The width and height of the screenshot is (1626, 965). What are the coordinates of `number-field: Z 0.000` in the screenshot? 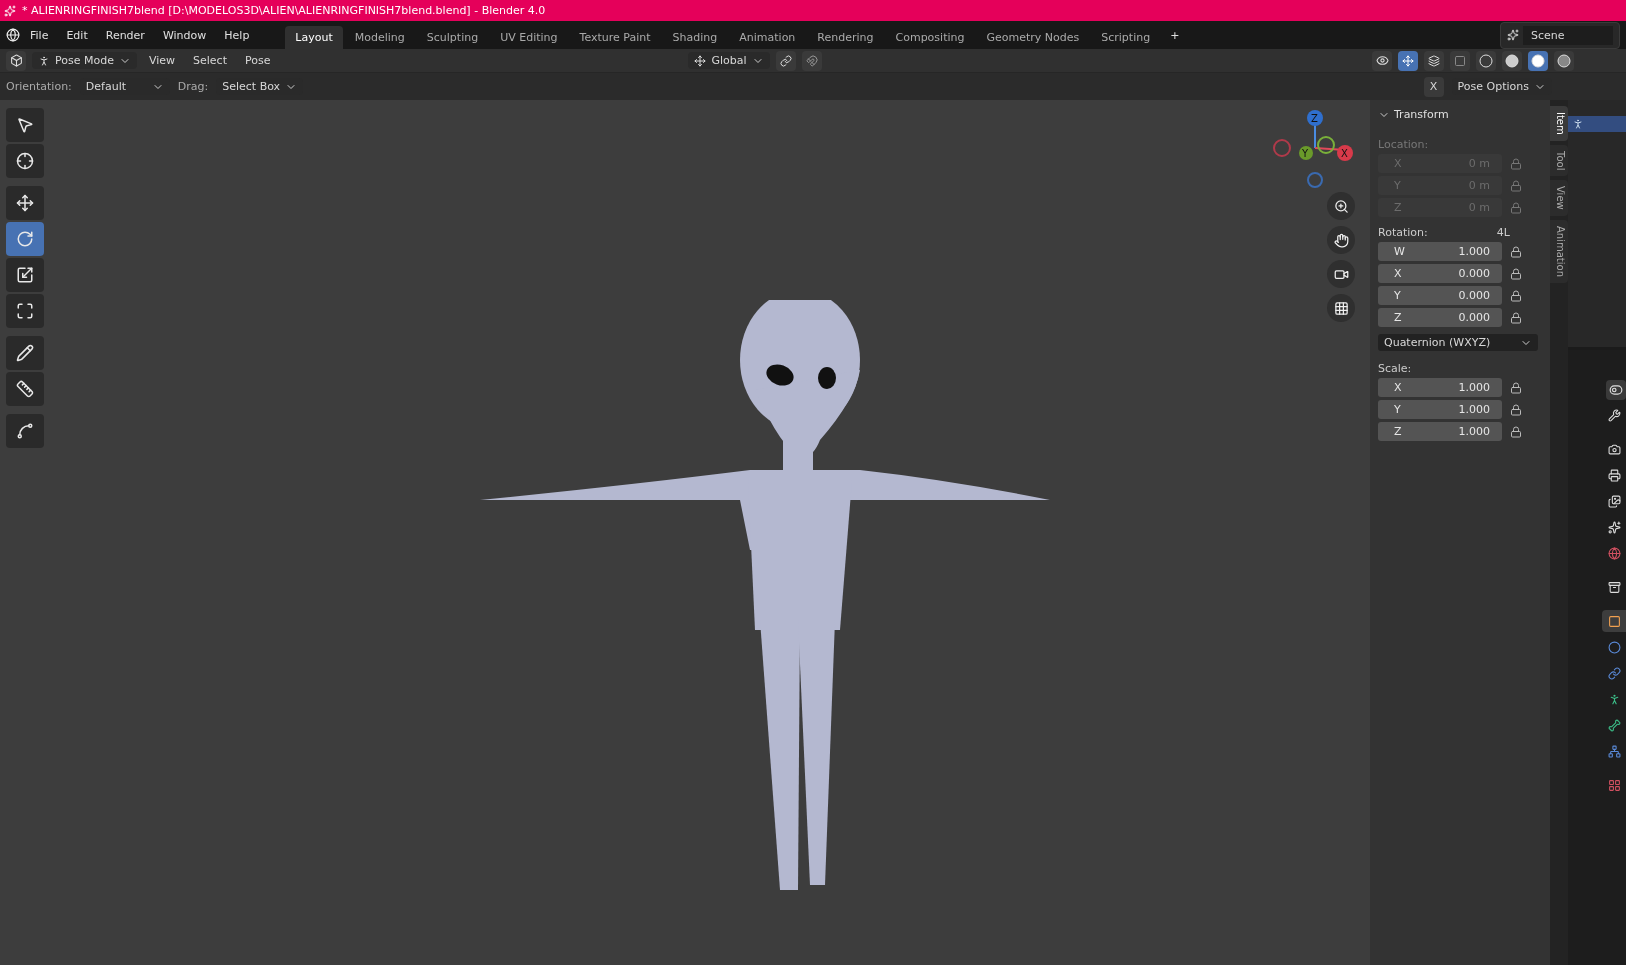 It's located at (1440, 317).